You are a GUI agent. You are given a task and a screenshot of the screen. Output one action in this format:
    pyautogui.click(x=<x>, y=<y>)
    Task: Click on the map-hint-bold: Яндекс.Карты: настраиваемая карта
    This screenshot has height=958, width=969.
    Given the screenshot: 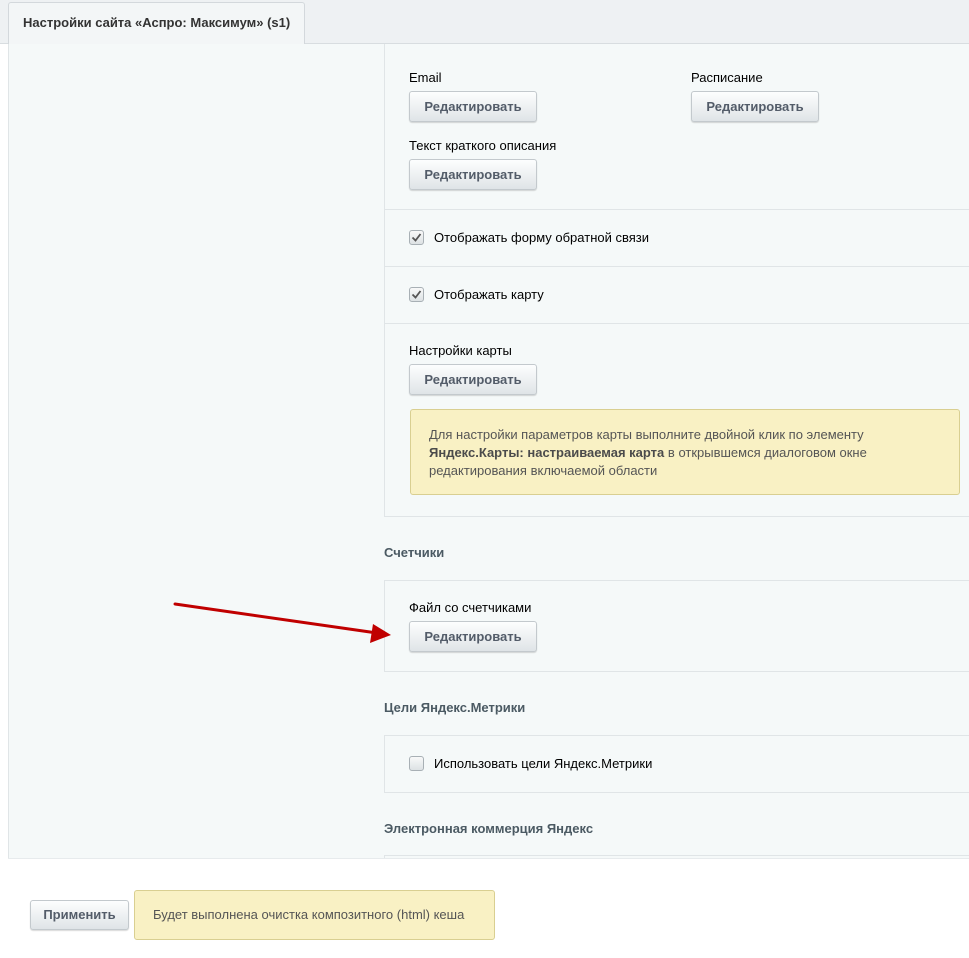 What is the action you would take?
    pyautogui.click(x=547, y=452)
    